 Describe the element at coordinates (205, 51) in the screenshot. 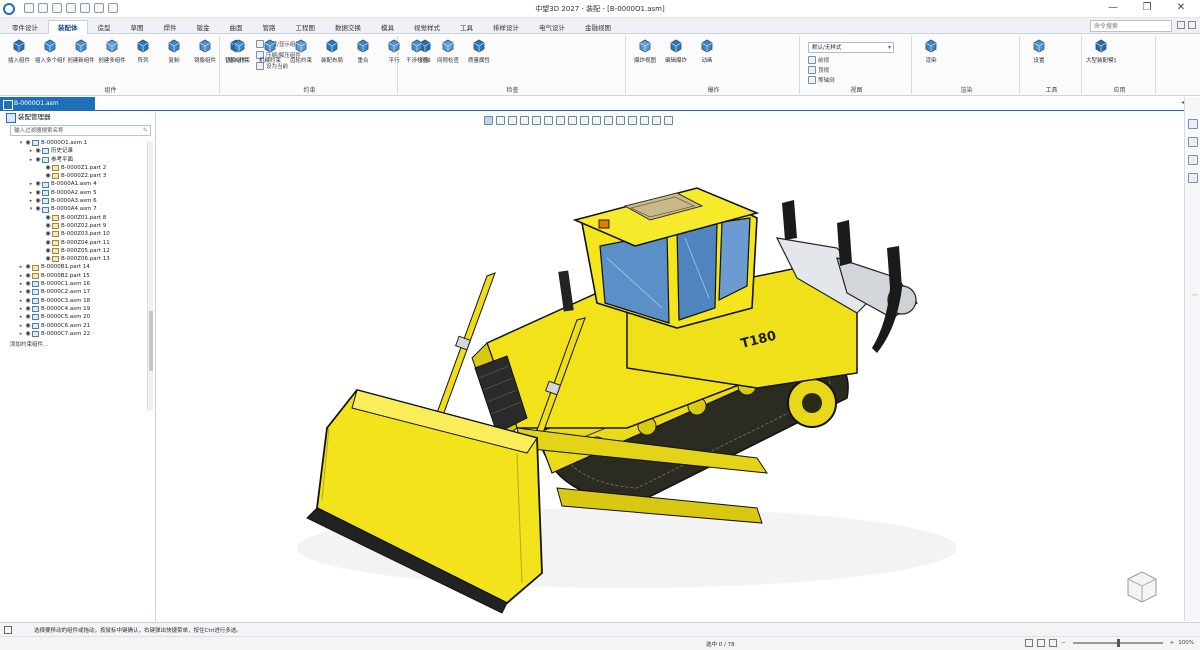

I see `ribbon-button: 镜像组件` at that location.